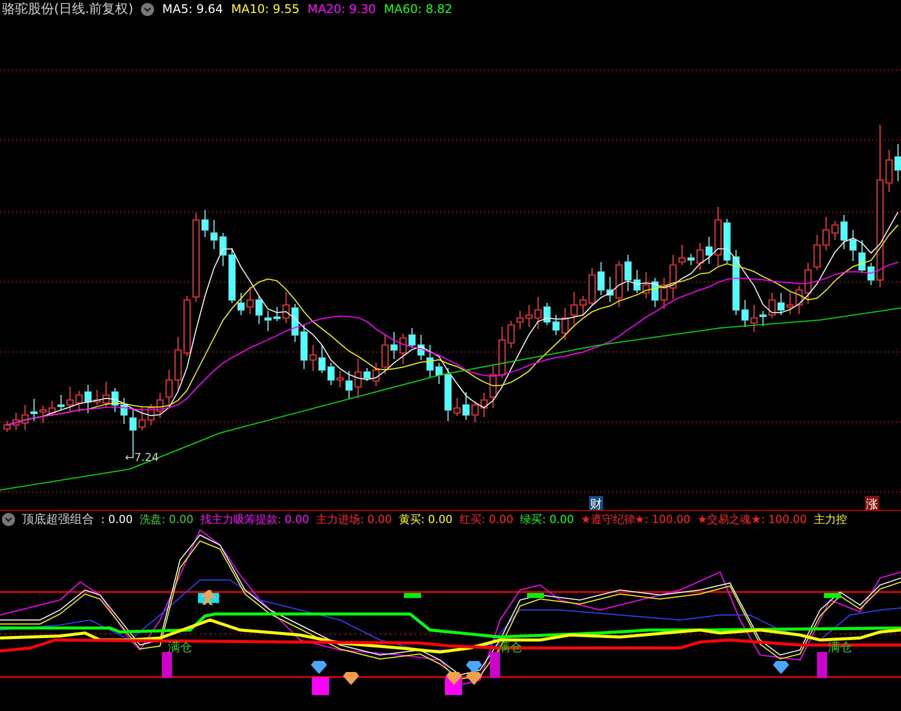  What do you see at coordinates (872, 503) in the screenshot?
I see `event-badge: 涨` at bounding box center [872, 503].